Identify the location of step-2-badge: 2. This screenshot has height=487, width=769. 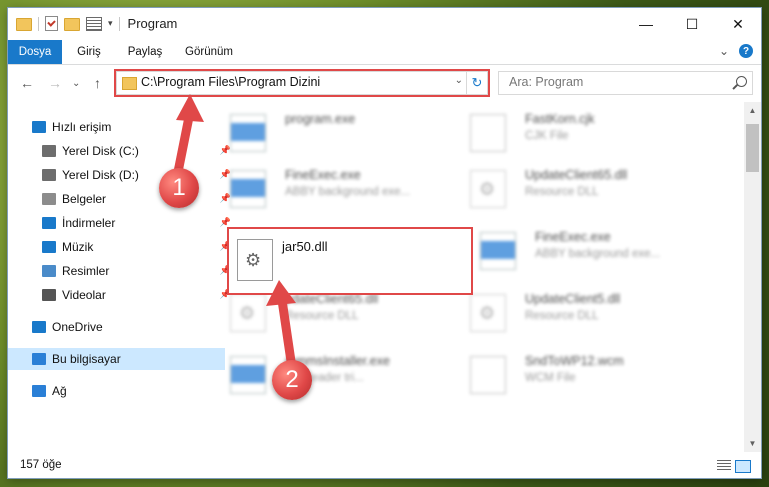
(292, 380).